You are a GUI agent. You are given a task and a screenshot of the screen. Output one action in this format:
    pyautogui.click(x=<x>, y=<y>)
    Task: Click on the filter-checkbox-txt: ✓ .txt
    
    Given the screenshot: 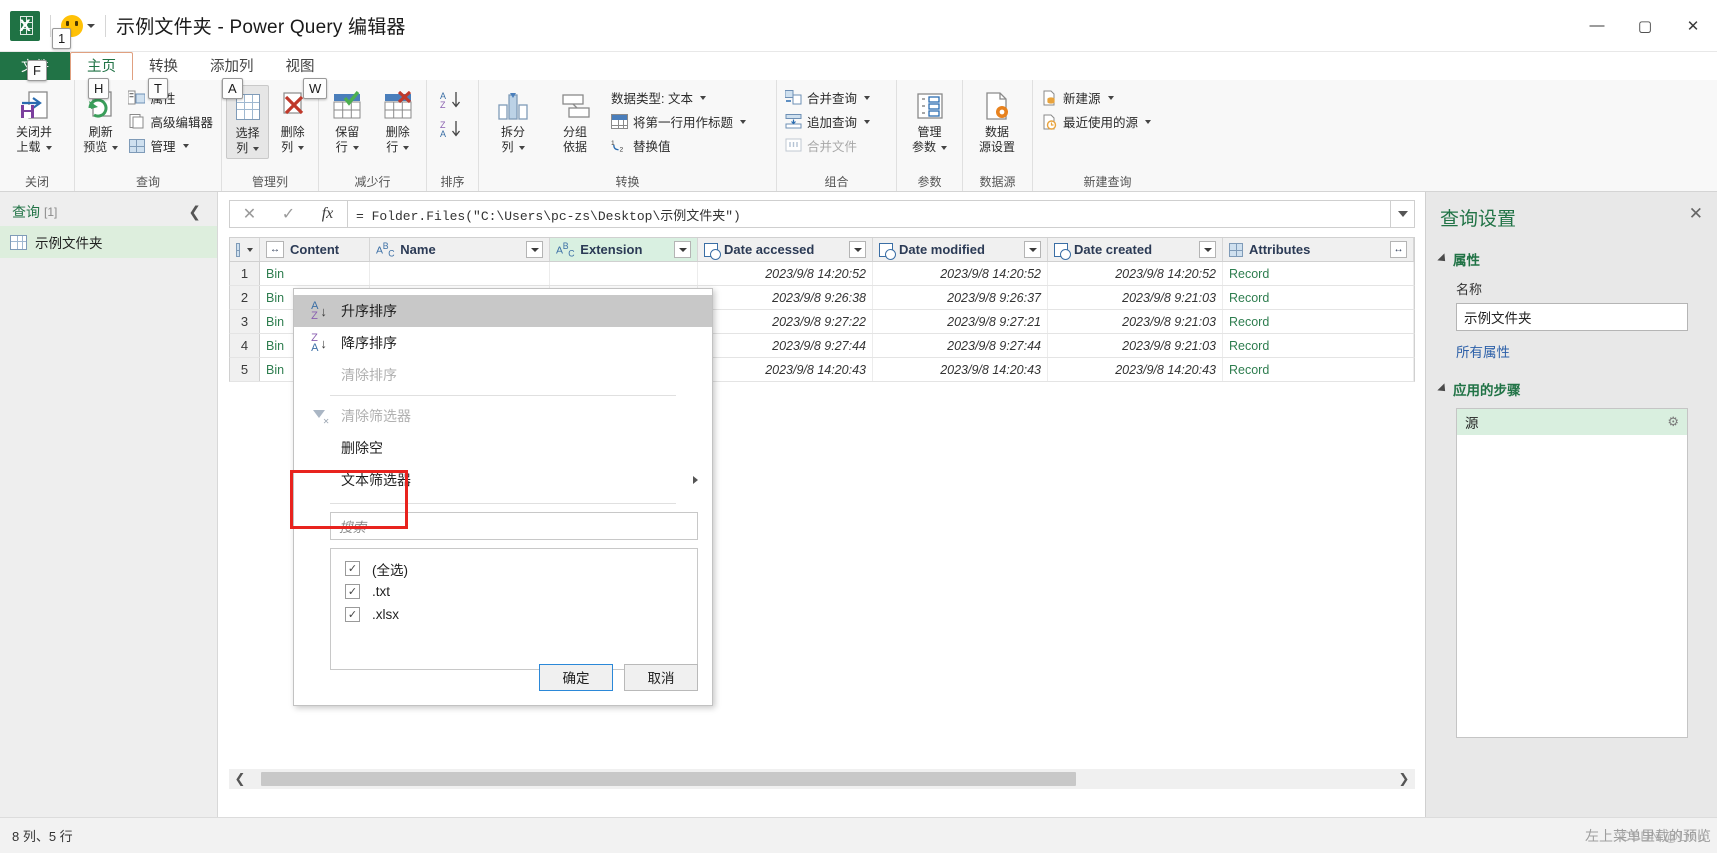 What is the action you would take?
    pyautogui.click(x=514, y=591)
    